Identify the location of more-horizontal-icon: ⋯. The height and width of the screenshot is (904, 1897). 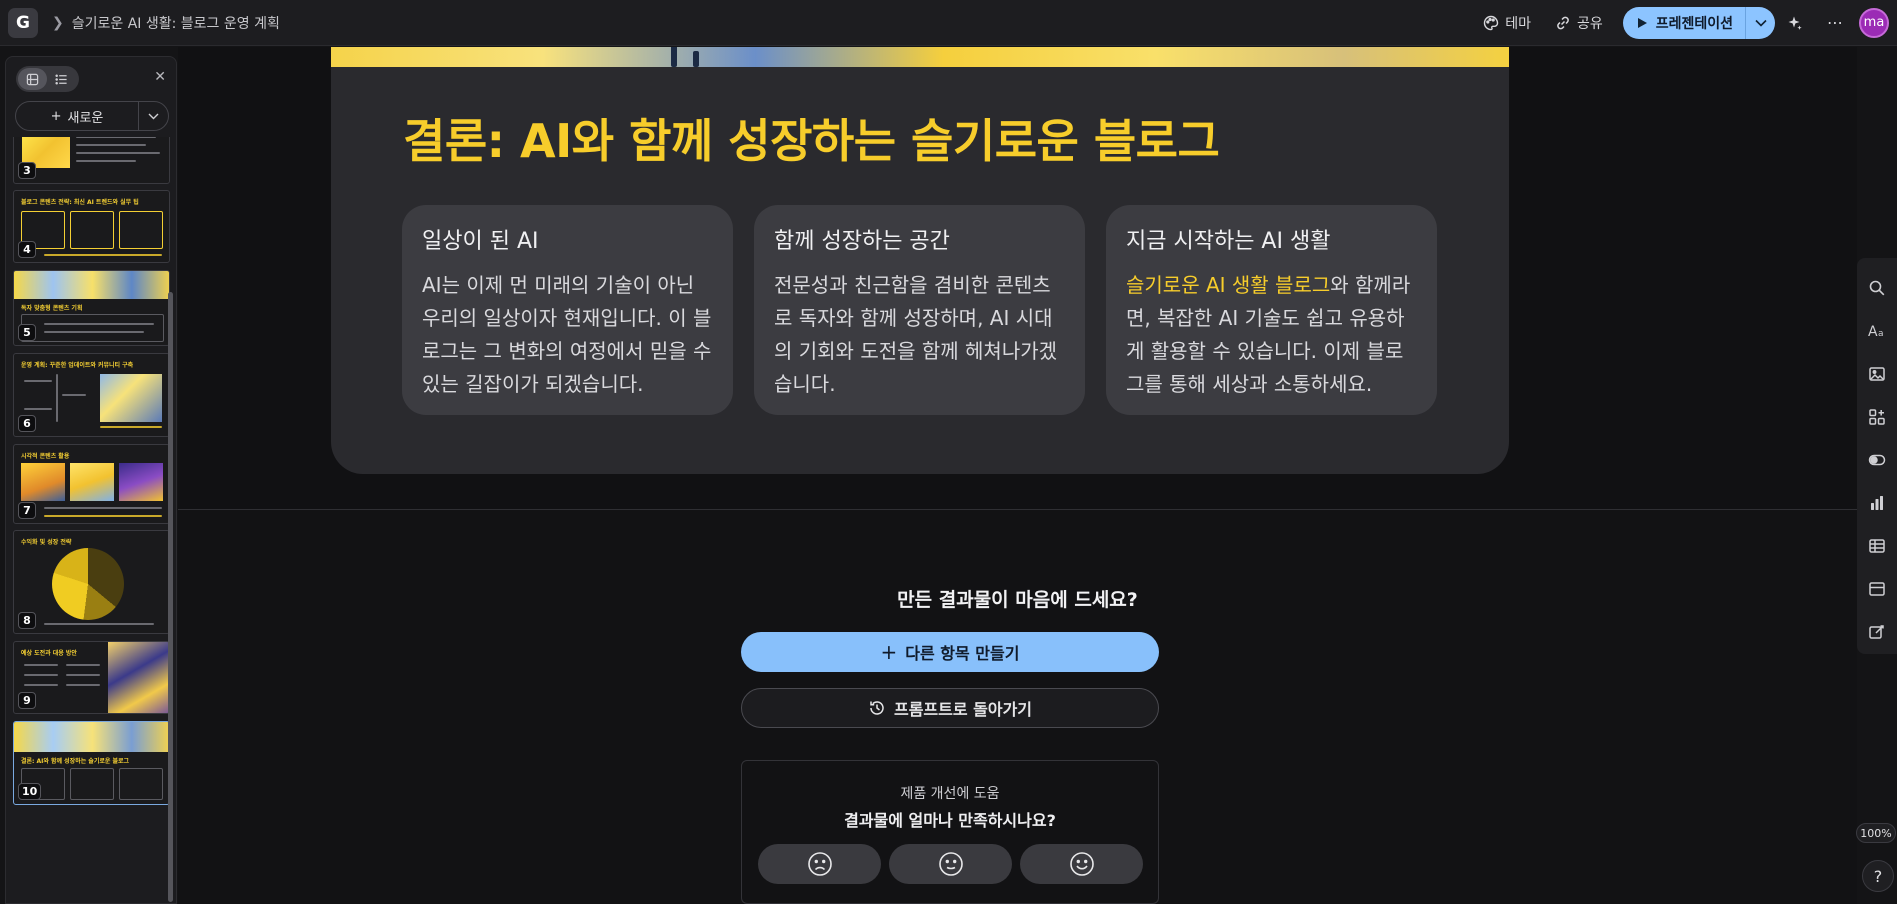
(1835, 22).